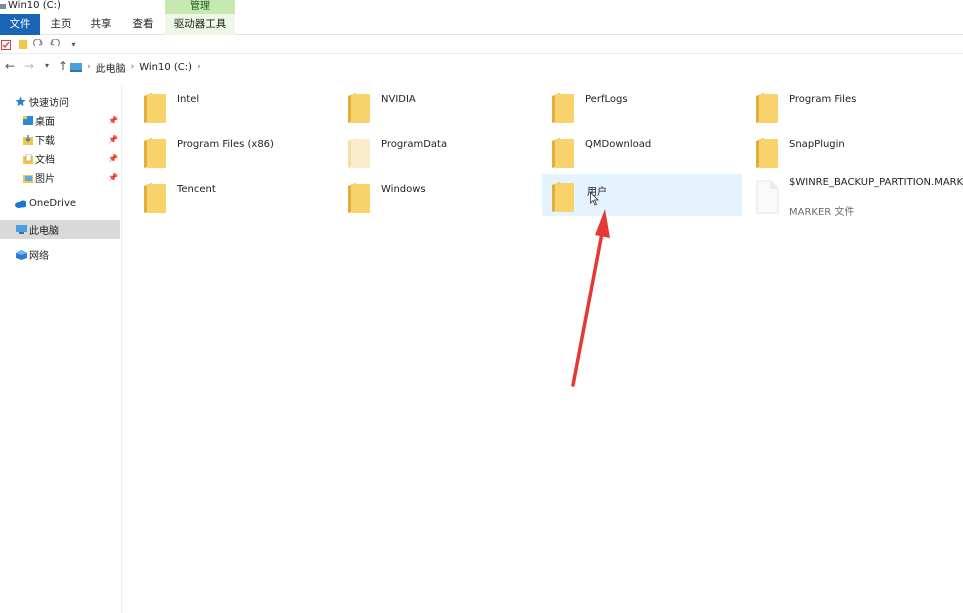  I want to click on file-name: Program Files (x86), so click(225, 144).